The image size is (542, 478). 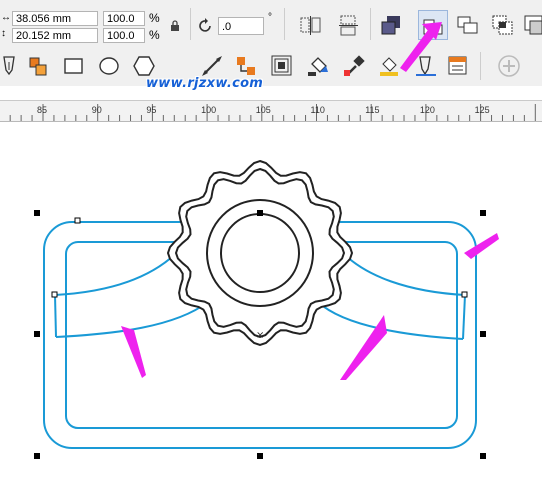 I want to click on mirror-horizontal-icon, so click(x=310, y=25).